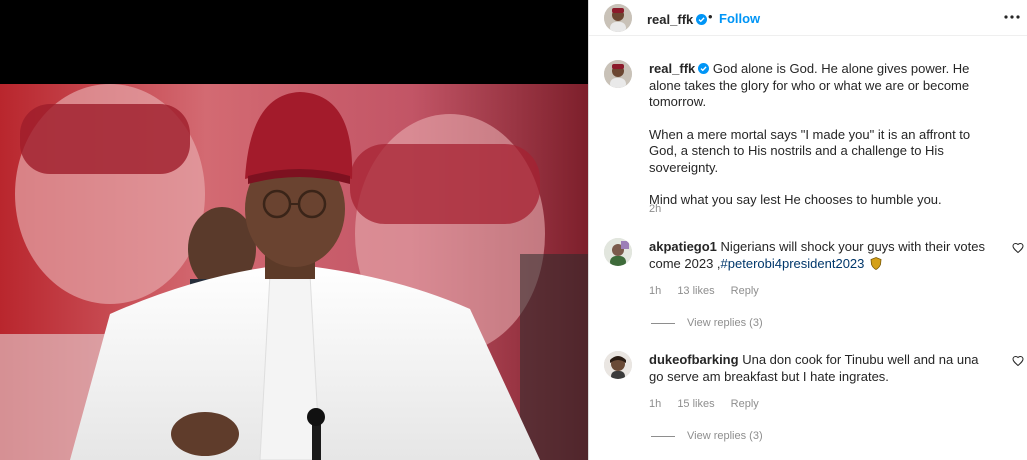 This screenshot has width=1027, height=460. I want to click on comment-meta: 1h 13 likes Reply, so click(710, 291).